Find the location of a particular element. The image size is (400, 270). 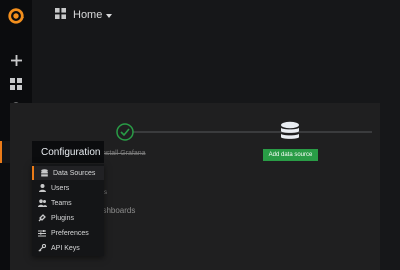

menu-item-users: Users is located at coordinates (68, 188).